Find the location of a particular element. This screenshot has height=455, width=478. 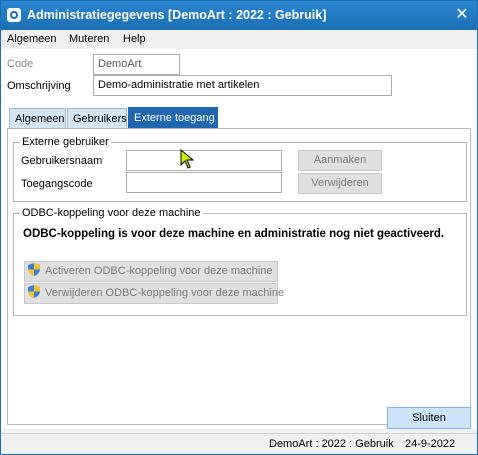

code-field: DemoArt is located at coordinates (136, 64).